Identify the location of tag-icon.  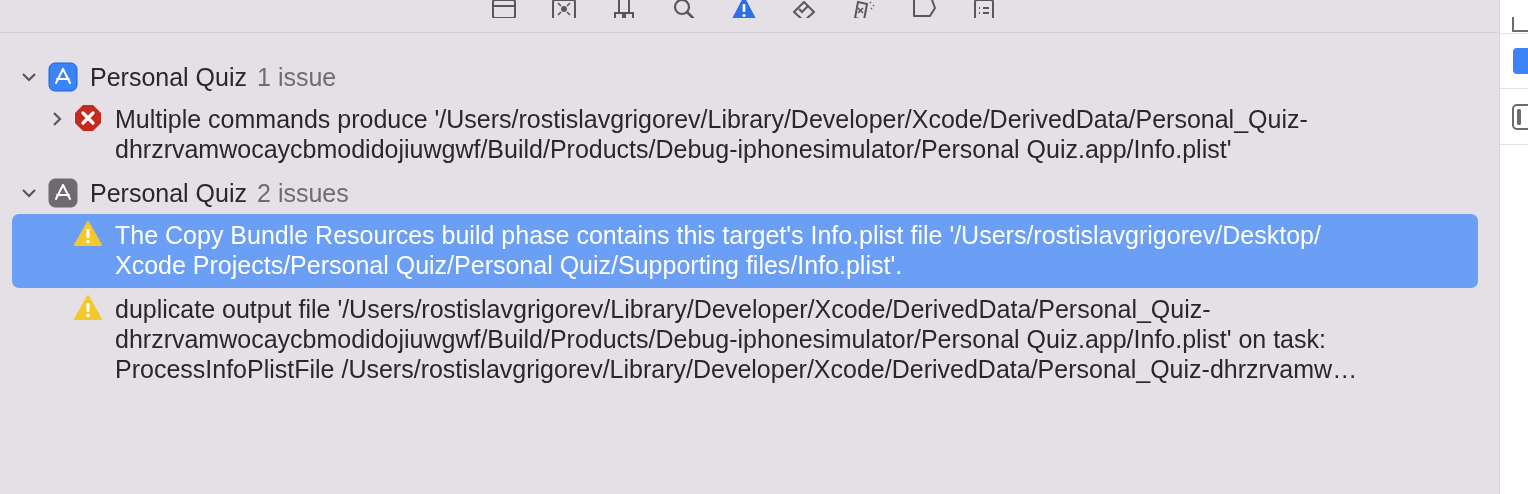
(924, 9).